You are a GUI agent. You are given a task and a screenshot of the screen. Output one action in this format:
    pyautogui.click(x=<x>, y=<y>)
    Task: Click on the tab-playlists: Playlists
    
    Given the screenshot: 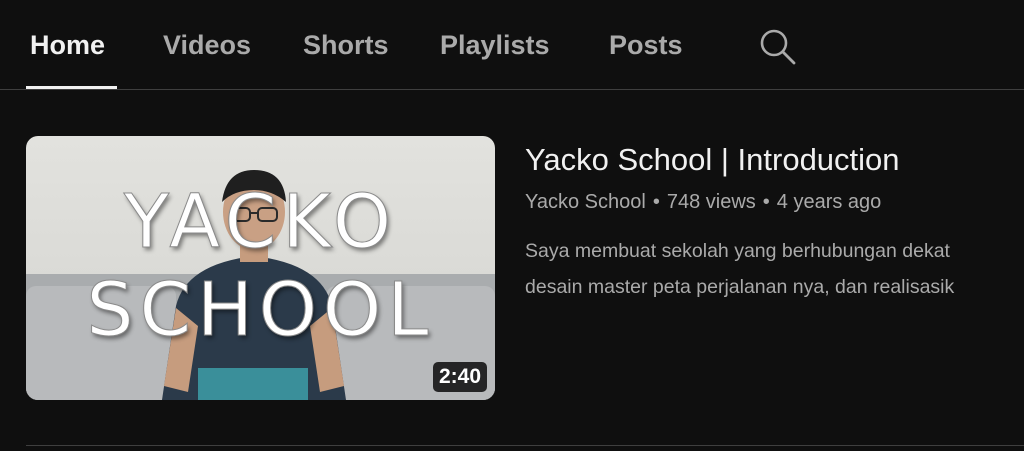 What is the action you would take?
    pyautogui.click(x=495, y=45)
    